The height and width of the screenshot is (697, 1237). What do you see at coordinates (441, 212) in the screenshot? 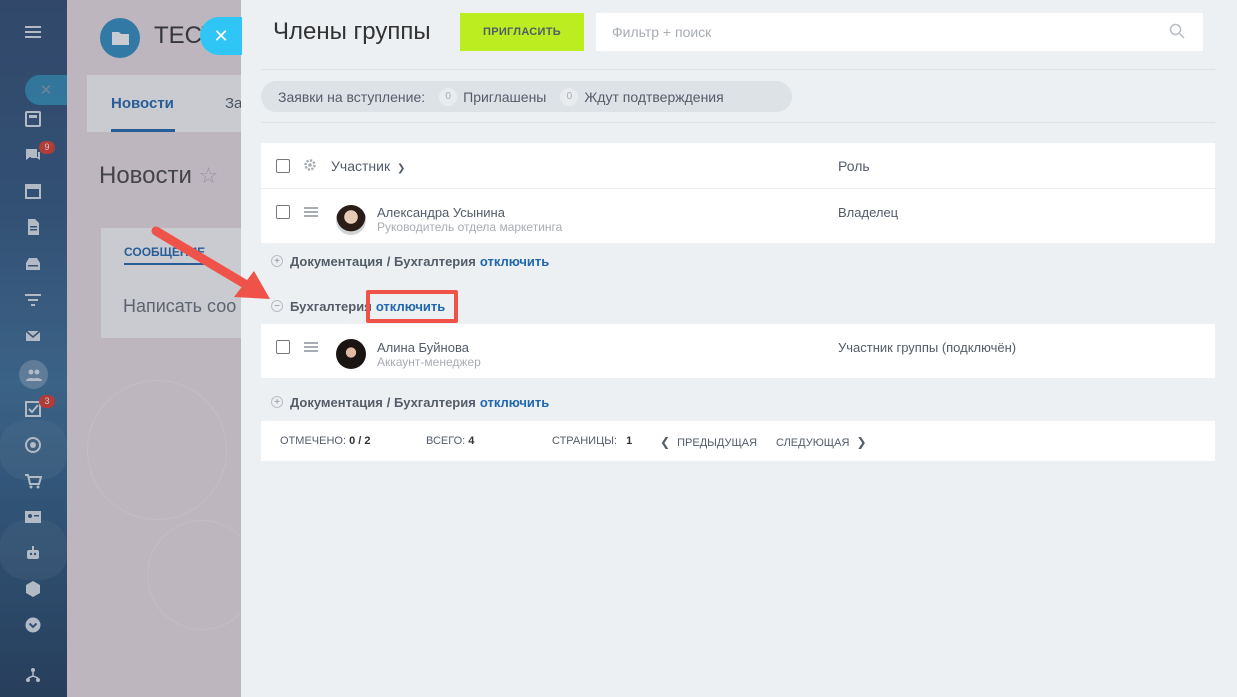
I see `member-name: Александра Усынина` at bounding box center [441, 212].